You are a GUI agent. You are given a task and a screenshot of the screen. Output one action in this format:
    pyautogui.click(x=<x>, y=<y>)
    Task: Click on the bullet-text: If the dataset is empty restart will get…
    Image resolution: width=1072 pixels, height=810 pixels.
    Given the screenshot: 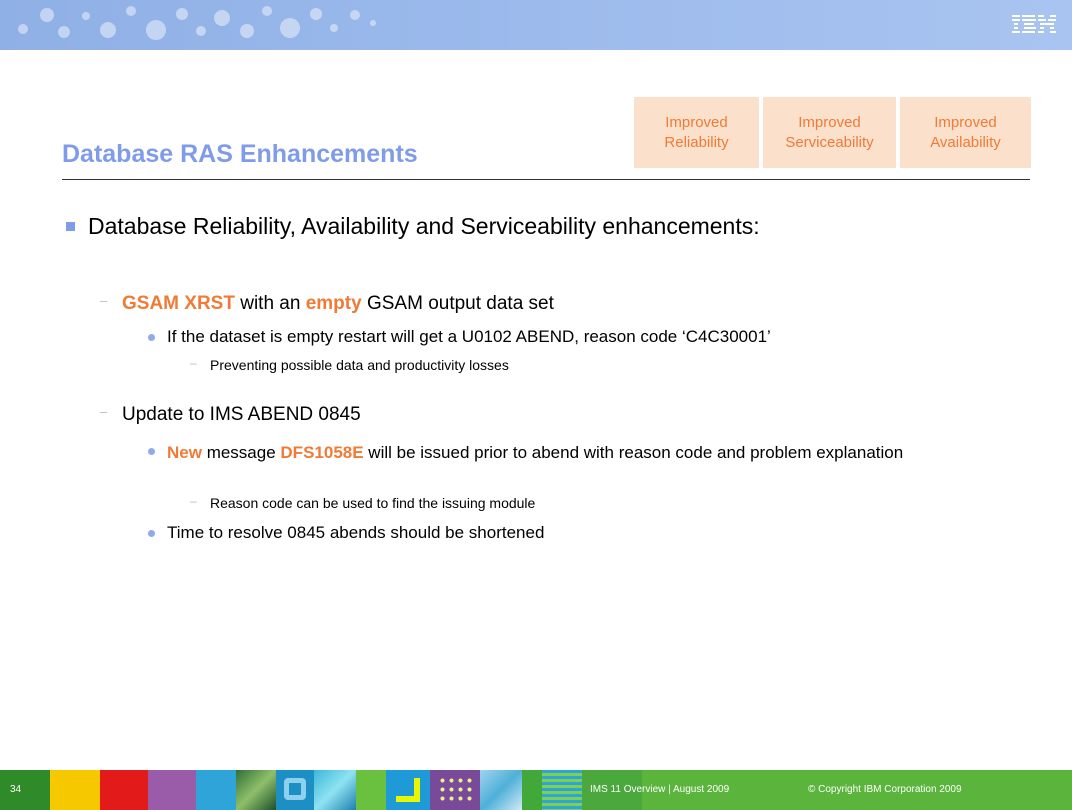 What is the action you would take?
    pyautogui.click(x=469, y=336)
    